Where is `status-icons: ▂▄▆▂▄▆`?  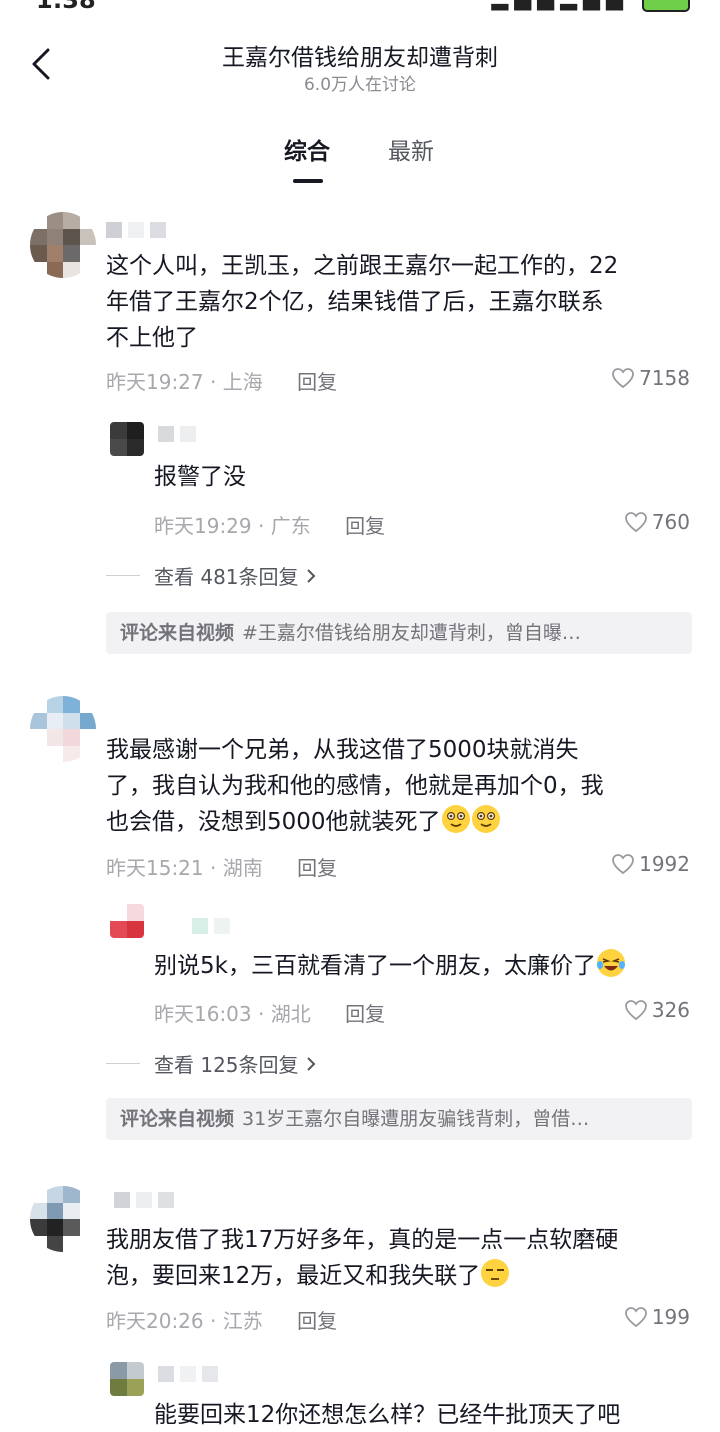 status-icons: ▂▄▆▂▄▆ is located at coordinates (590, 6).